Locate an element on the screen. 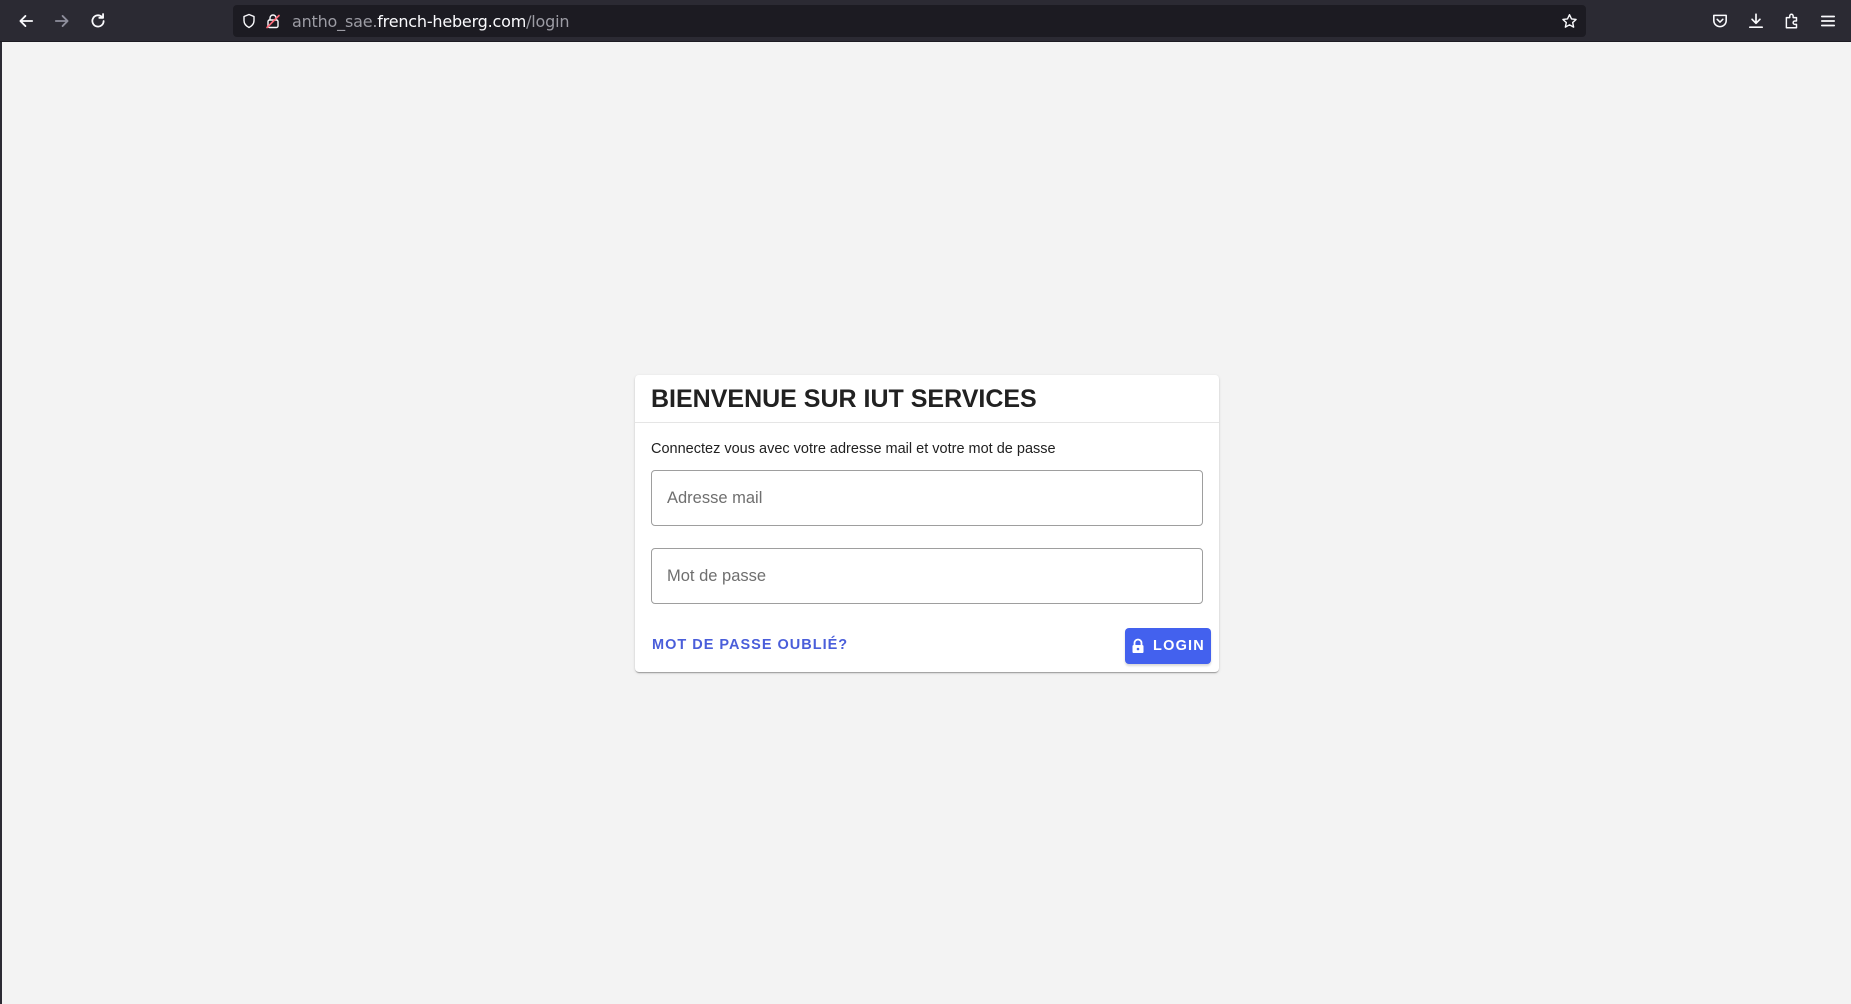 Image resolution: width=1851 pixels, height=1004 pixels. password-input is located at coordinates (927, 576).